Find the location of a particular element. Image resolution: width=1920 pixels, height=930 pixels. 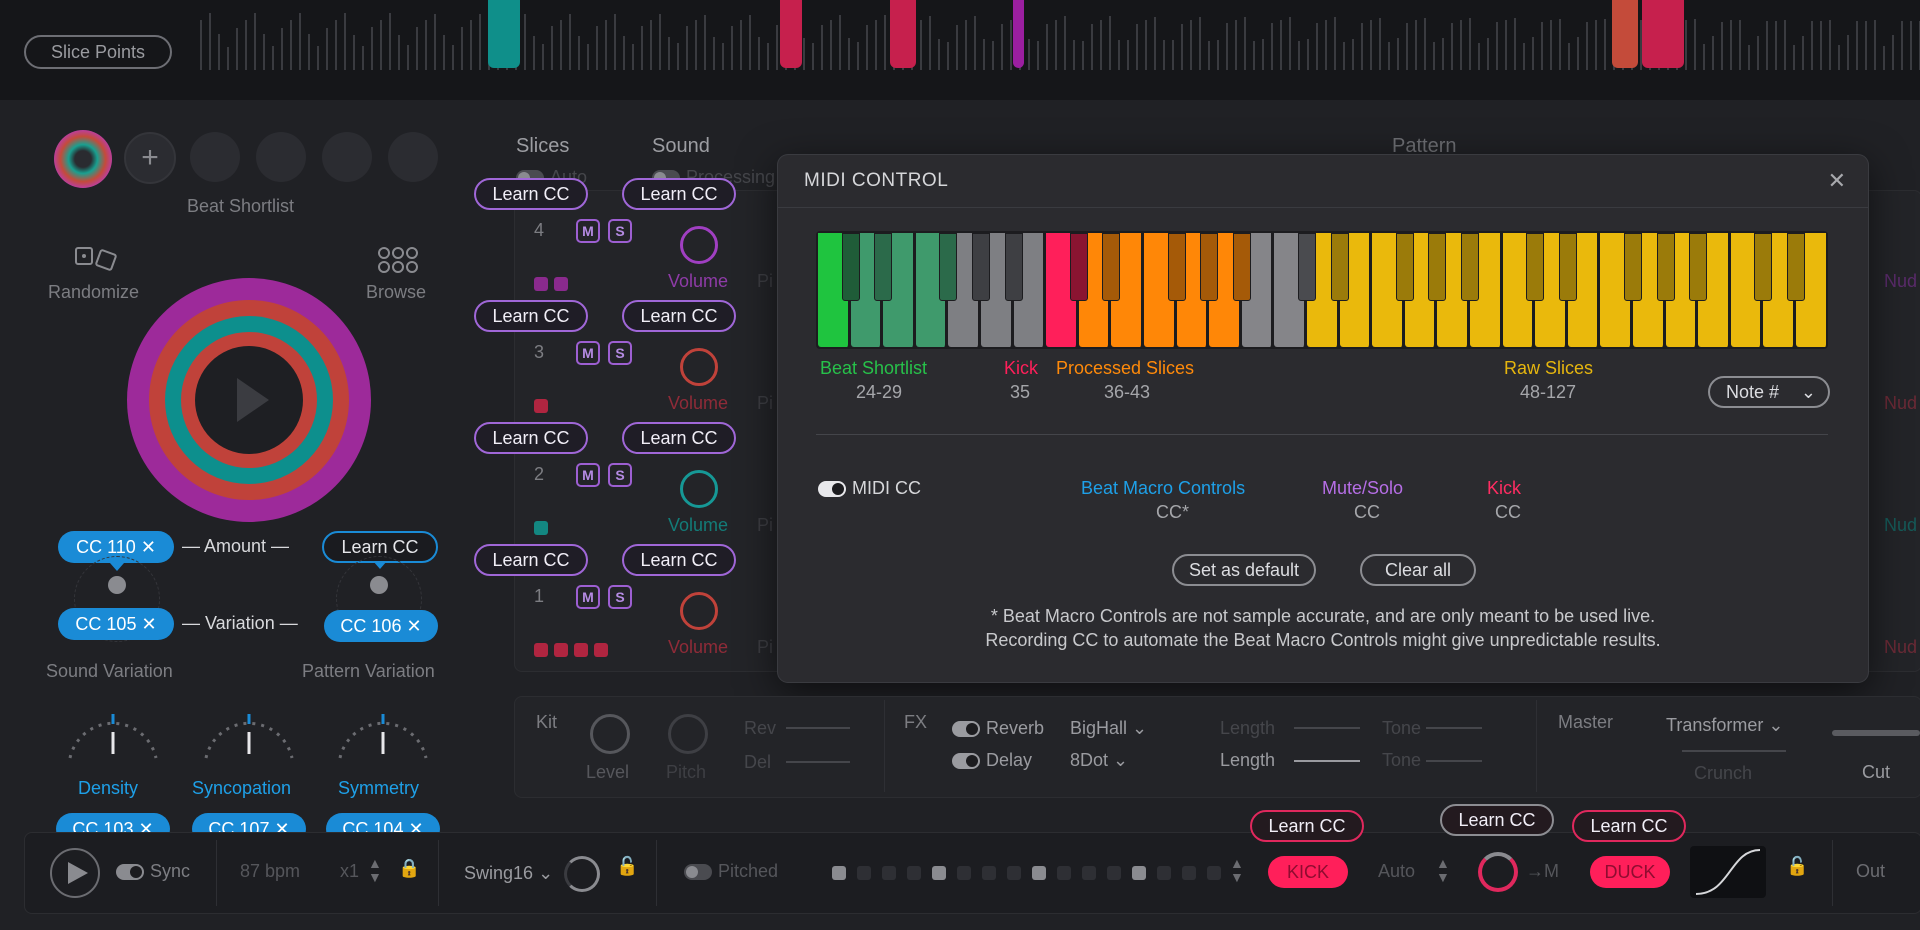

tempo-multiplier: x1 is located at coordinates (349, 871).